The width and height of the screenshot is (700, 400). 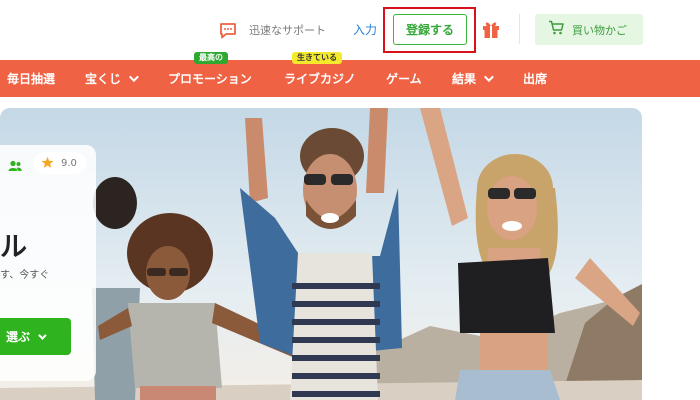 What do you see at coordinates (13, 247) in the screenshot?
I see `promo-card-title: ル` at bounding box center [13, 247].